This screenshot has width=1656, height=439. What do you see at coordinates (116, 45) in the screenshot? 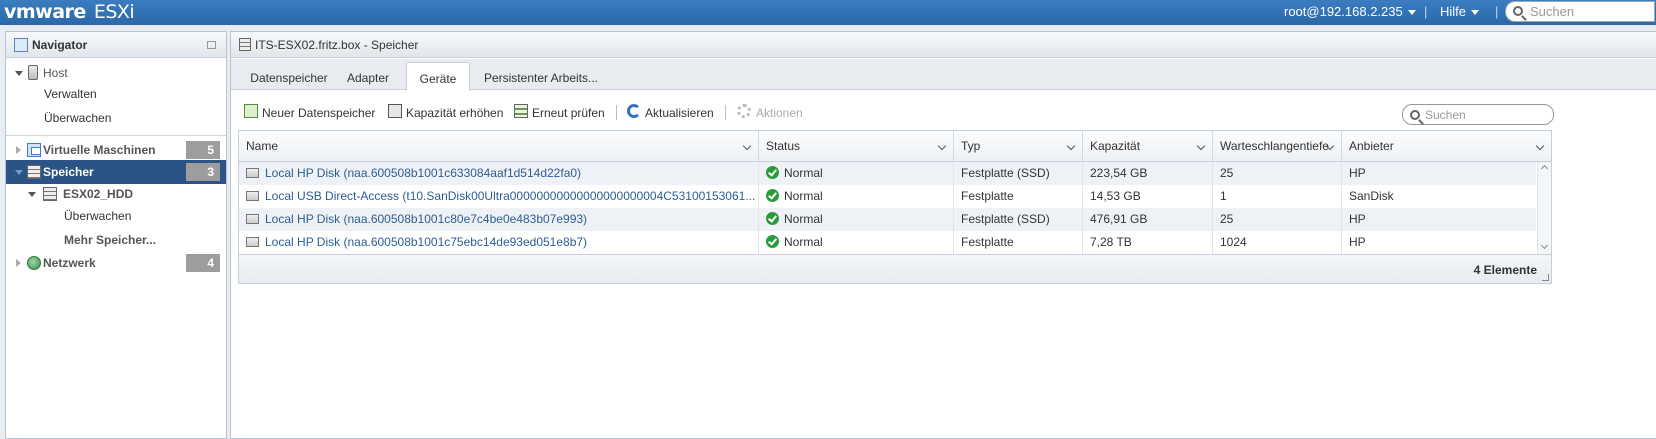
I see `navigator-header: Navigator` at bounding box center [116, 45].